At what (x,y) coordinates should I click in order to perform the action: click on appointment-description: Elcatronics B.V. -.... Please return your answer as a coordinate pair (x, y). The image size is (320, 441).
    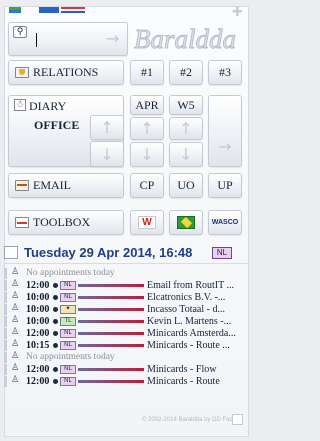
    Looking at the image, I should click on (195, 297).